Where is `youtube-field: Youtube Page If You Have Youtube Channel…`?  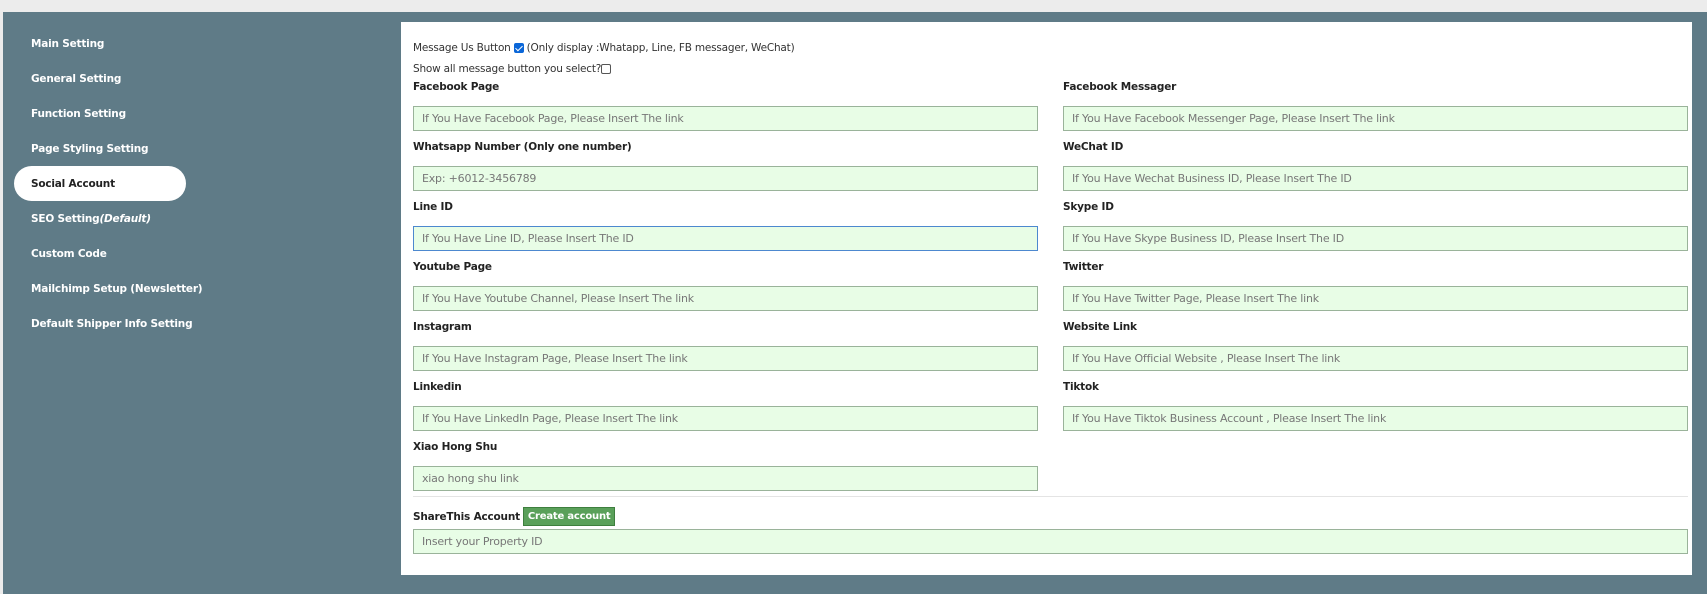 youtube-field: Youtube Page If You Have Youtube Channel… is located at coordinates (725, 286).